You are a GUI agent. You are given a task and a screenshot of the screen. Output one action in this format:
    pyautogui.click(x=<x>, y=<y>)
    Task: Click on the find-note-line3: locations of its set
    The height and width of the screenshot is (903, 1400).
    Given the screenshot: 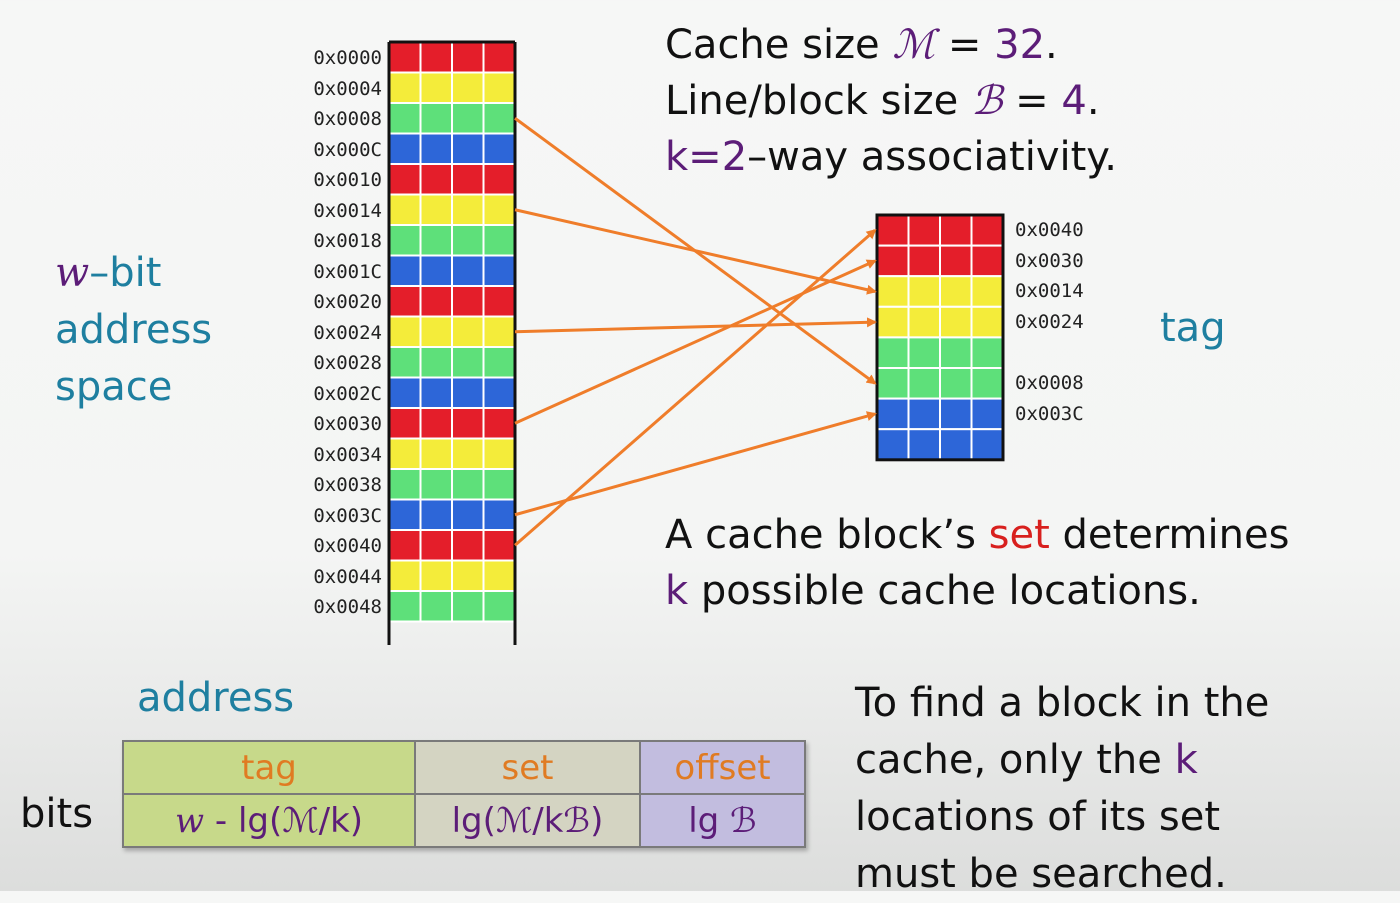 What is the action you would take?
    pyautogui.click(x=1038, y=817)
    